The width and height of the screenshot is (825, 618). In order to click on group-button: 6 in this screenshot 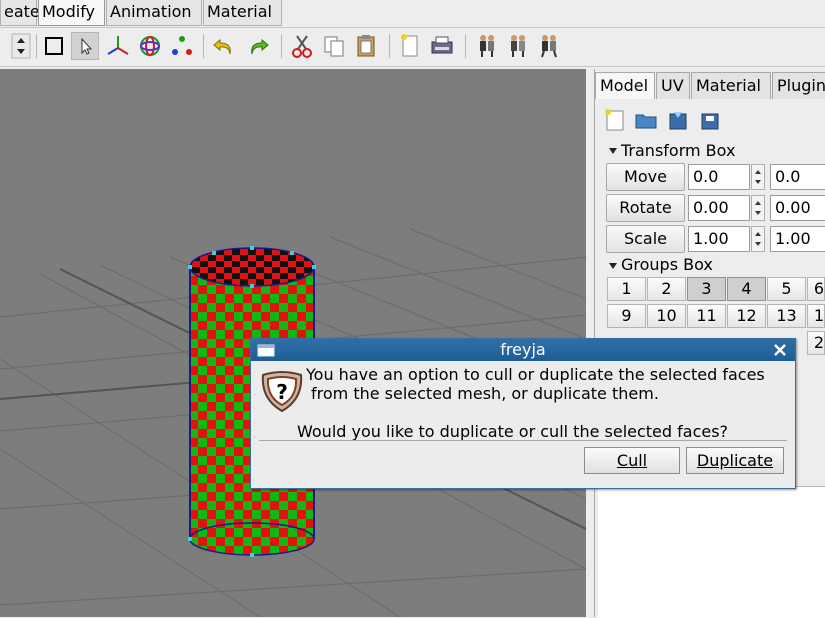, I will do `click(816, 289)`.